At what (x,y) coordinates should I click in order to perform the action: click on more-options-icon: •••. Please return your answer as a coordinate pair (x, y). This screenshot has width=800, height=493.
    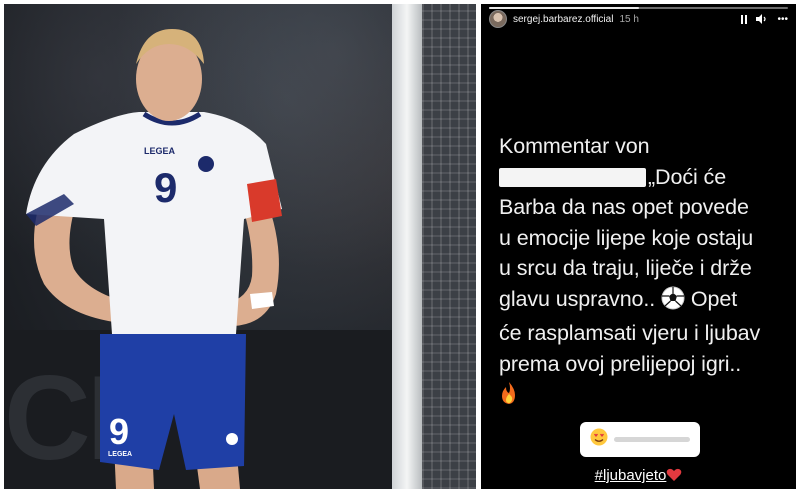
    Looking at the image, I should click on (782, 19).